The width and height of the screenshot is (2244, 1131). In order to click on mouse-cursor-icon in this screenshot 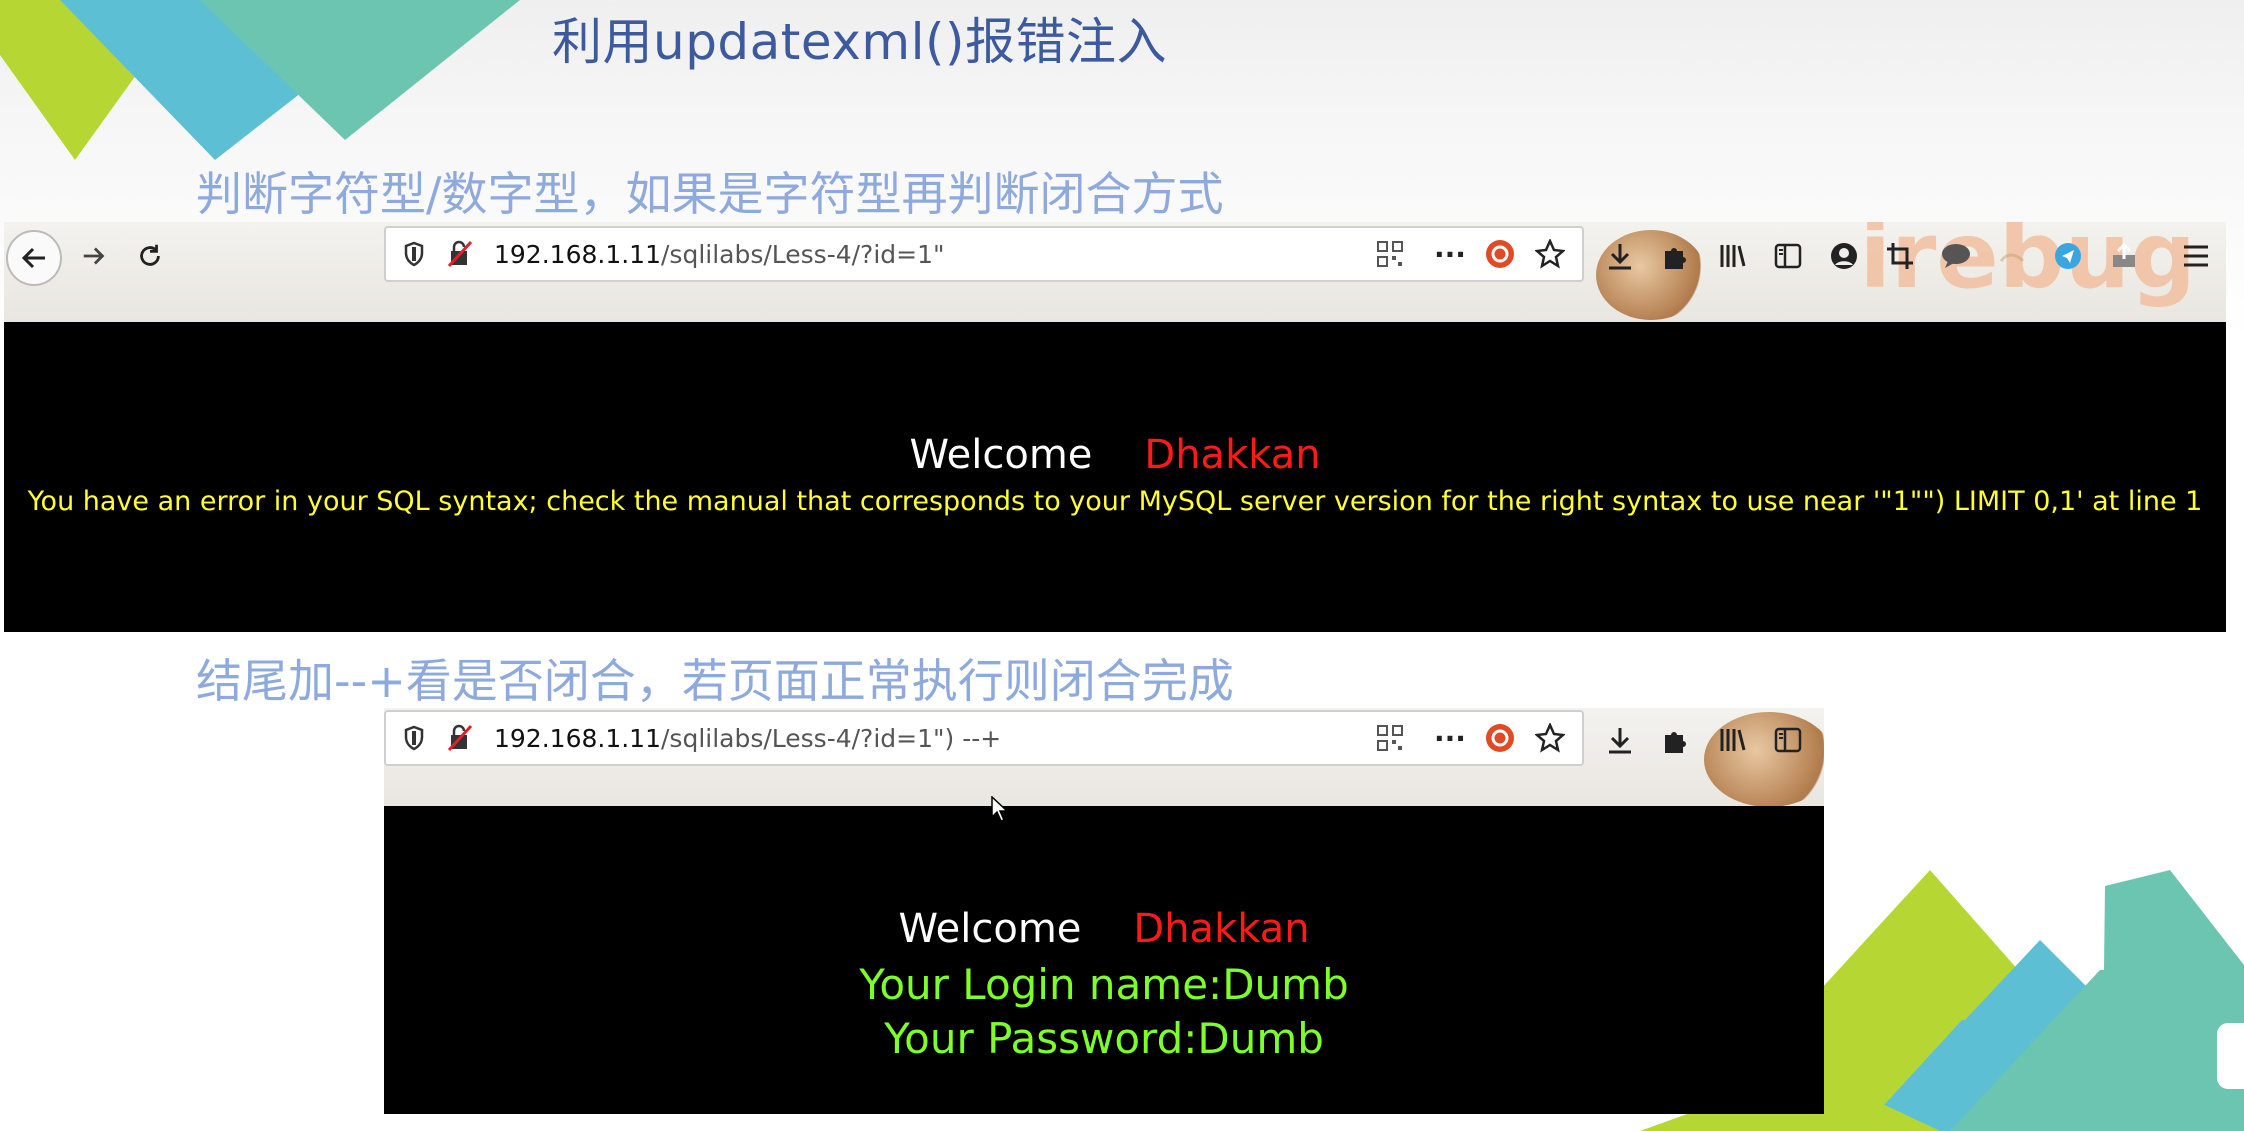, I will do `click(1000, 809)`.